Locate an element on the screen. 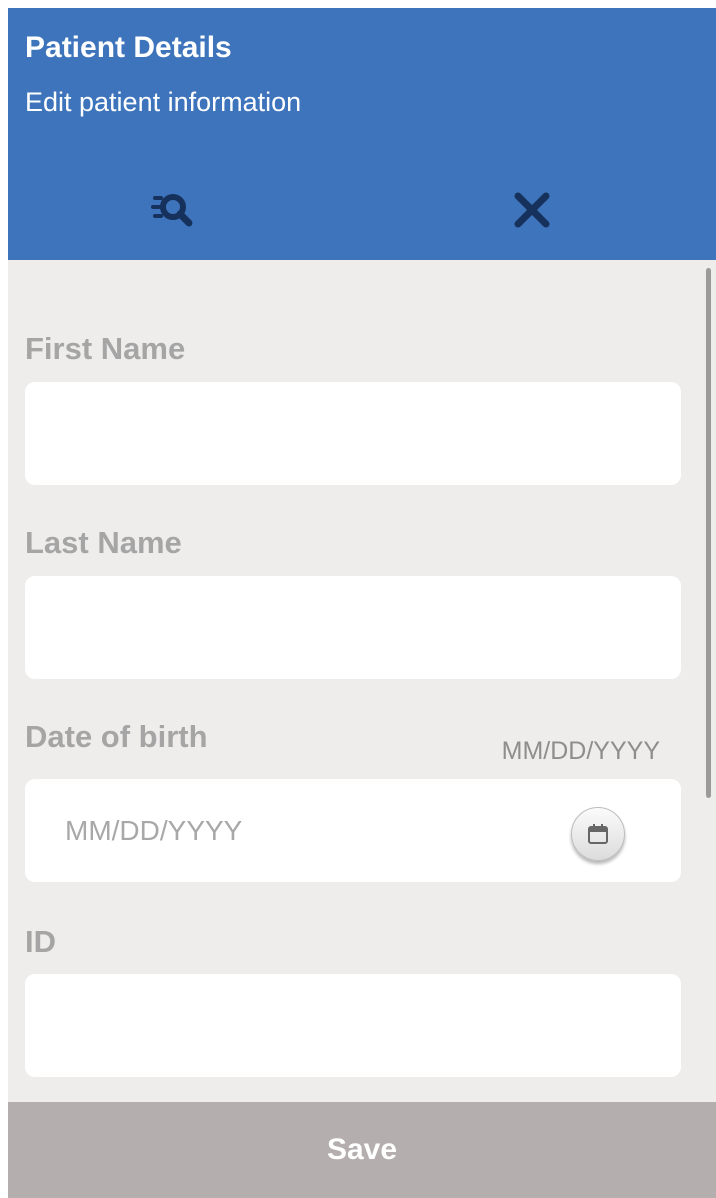  search-icon is located at coordinates (172, 210).